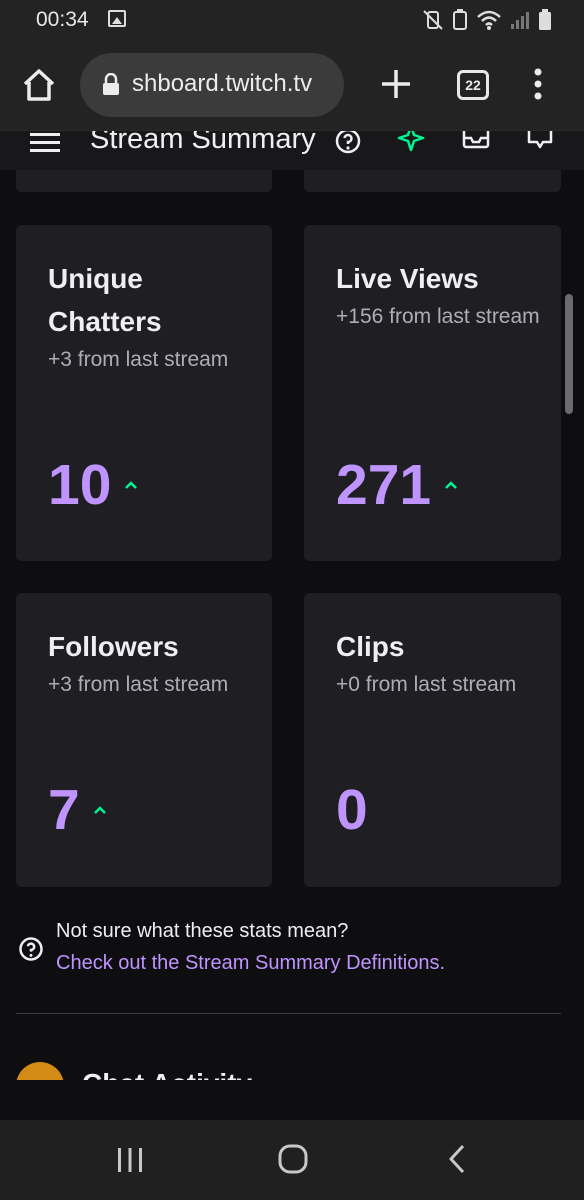 This screenshot has height=1200, width=584. I want to click on chat-activity-section-header: Chat Activity, so click(288, 1070).